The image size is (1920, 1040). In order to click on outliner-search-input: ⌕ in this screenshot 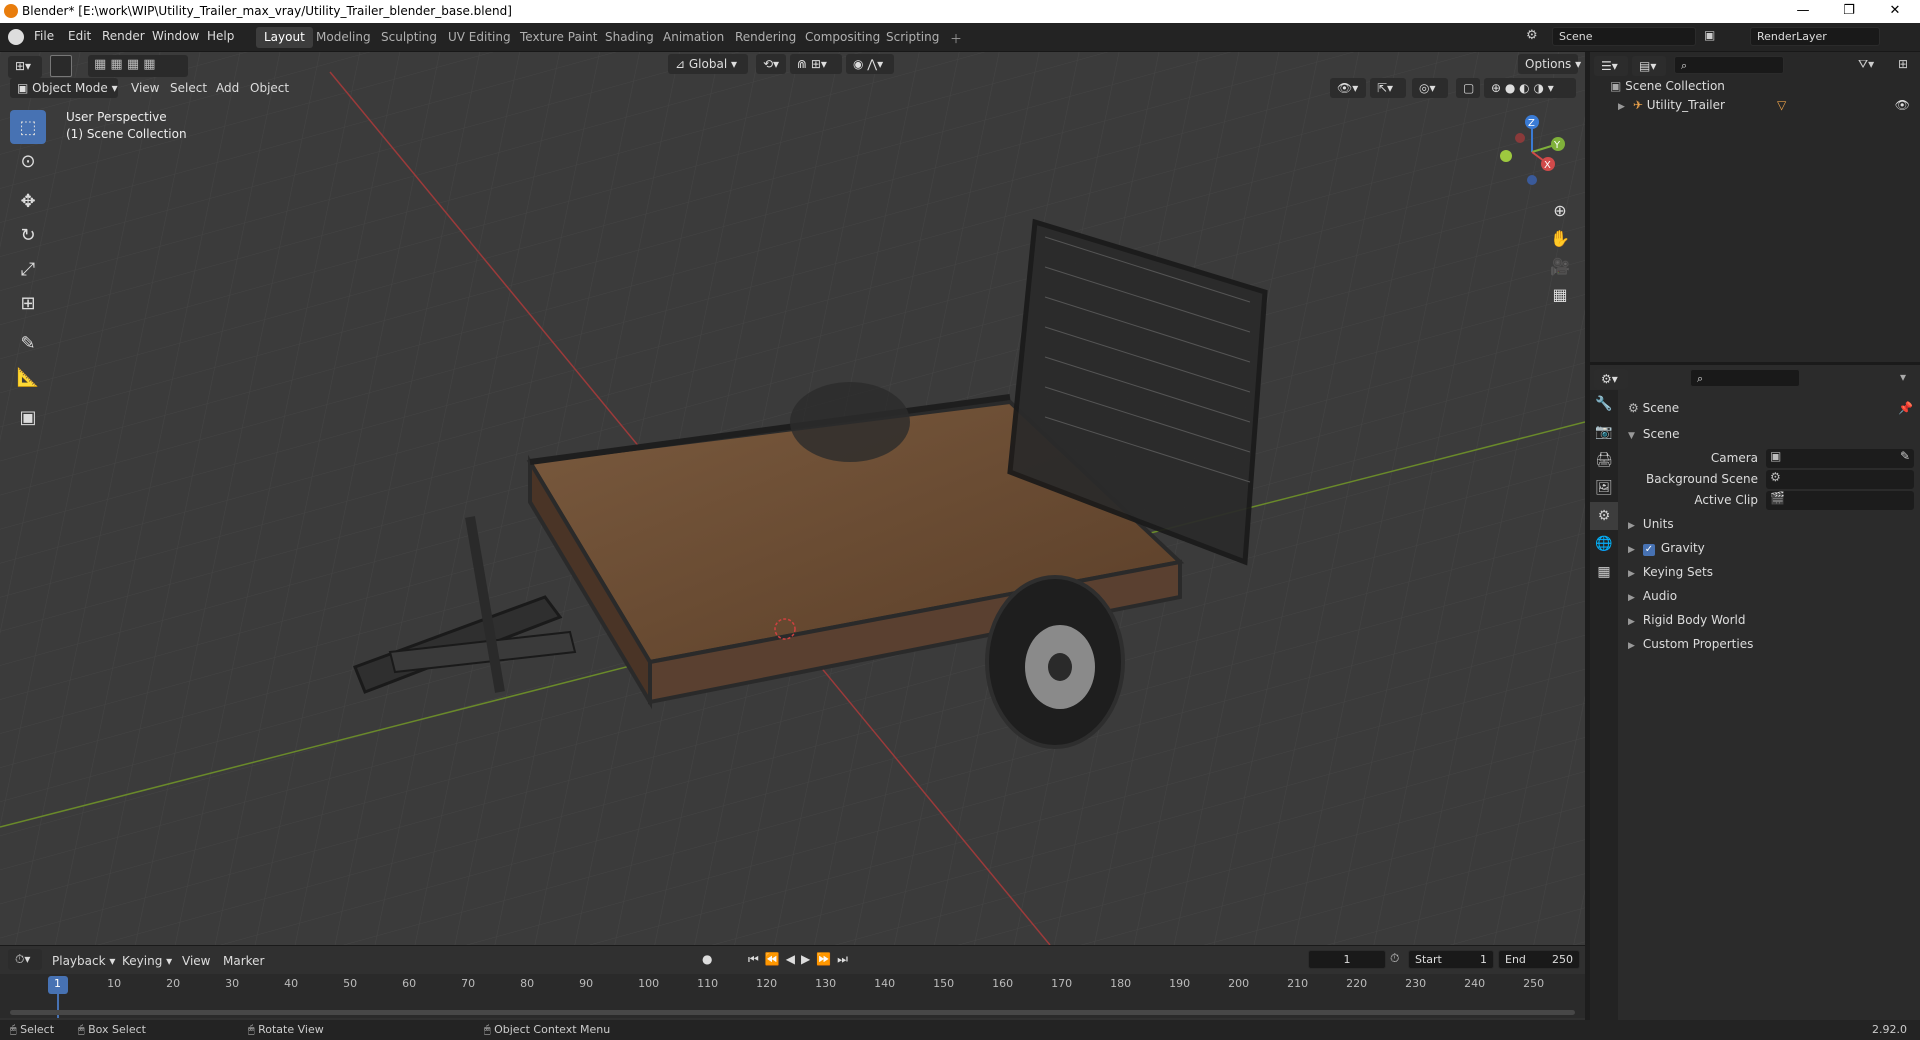, I will do `click(1729, 65)`.